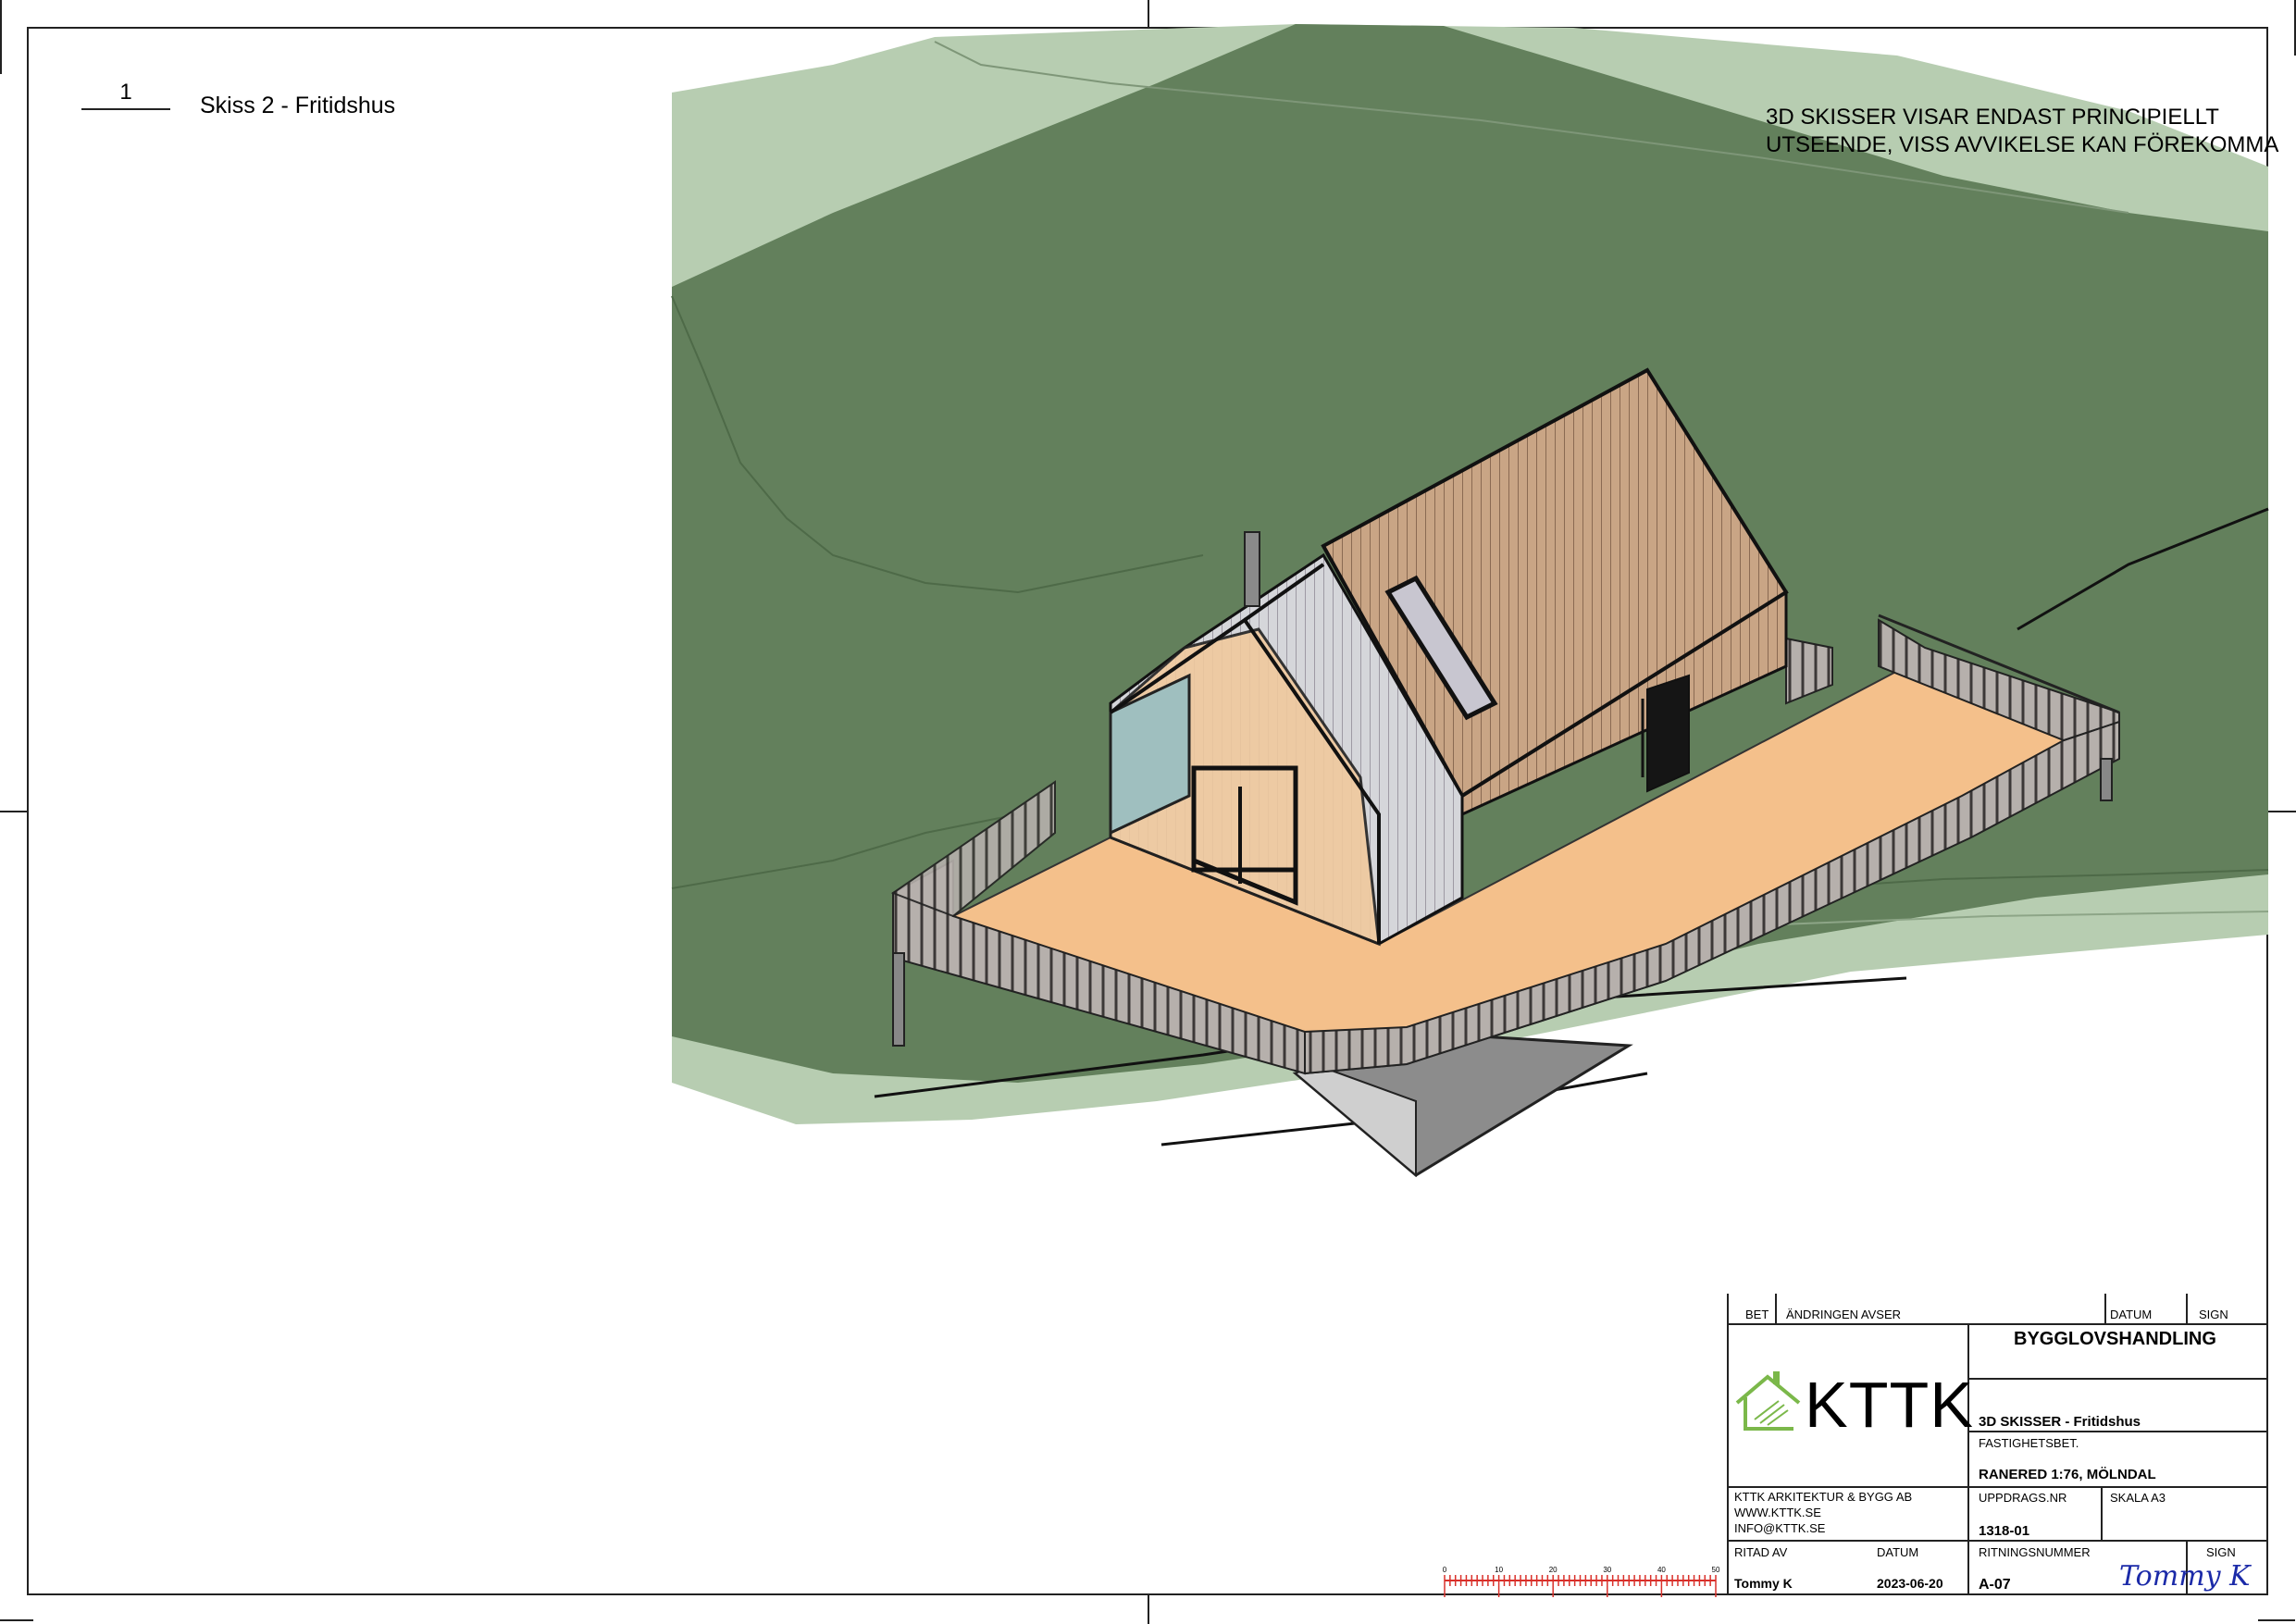 This screenshot has width=2296, height=1624. What do you see at coordinates (1890, 1405) in the screenshot?
I see `logo-text: KTTK` at bounding box center [1890, 1405].